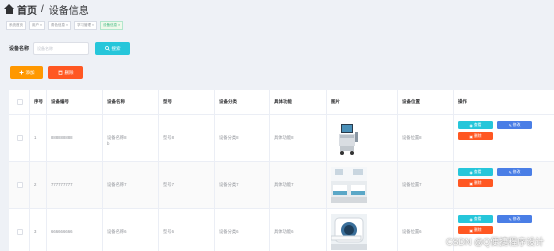 The width and height of the screenshot is (554, 251). What do you see at coordinates (35, 184) in the screenshot?
I see `row-index: 2` at bounding box center [35, 184].